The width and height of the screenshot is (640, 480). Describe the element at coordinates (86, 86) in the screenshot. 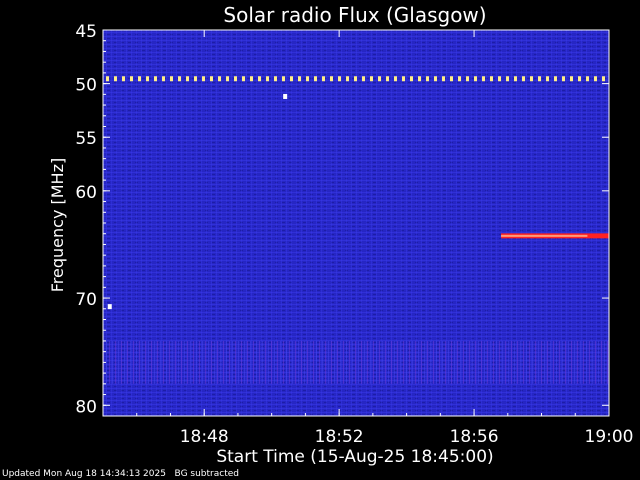

I see `y-tick-label: 50` at that location.